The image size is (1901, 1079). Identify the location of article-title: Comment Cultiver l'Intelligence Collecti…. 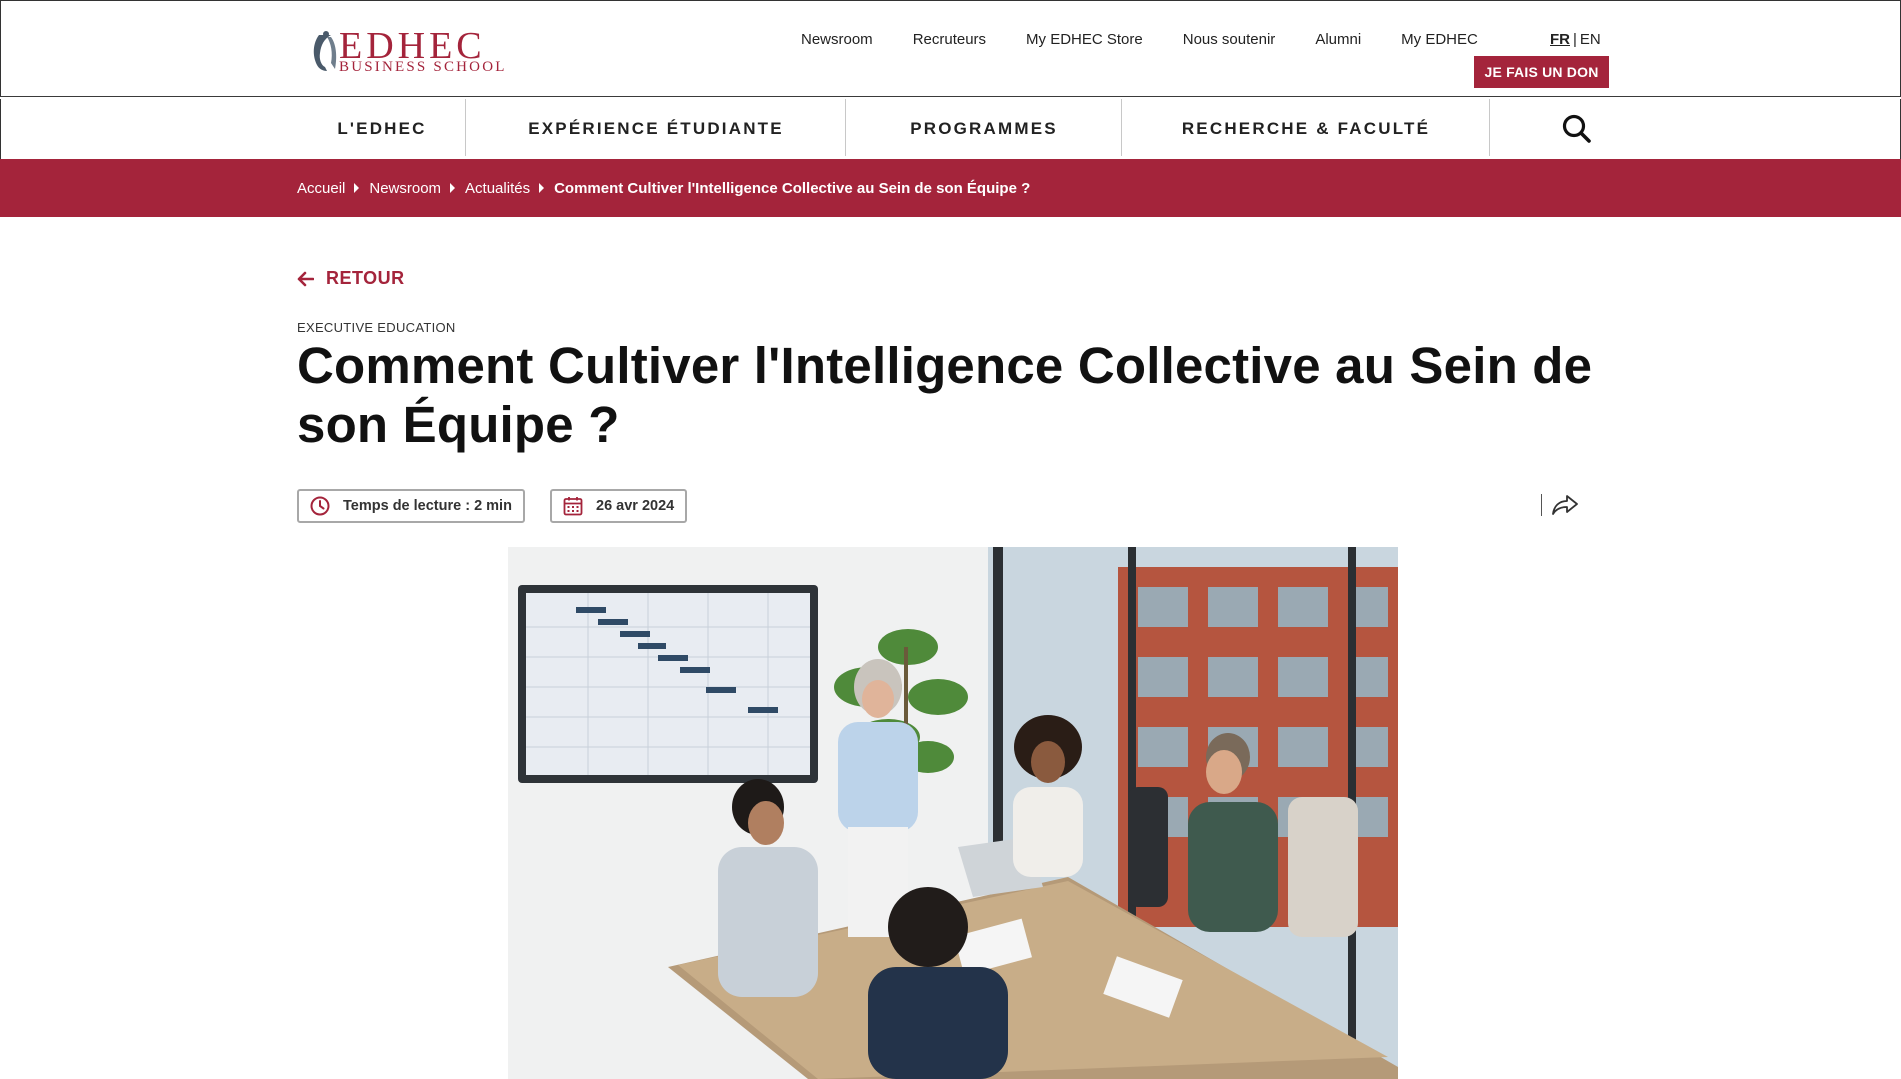
(945, 395).